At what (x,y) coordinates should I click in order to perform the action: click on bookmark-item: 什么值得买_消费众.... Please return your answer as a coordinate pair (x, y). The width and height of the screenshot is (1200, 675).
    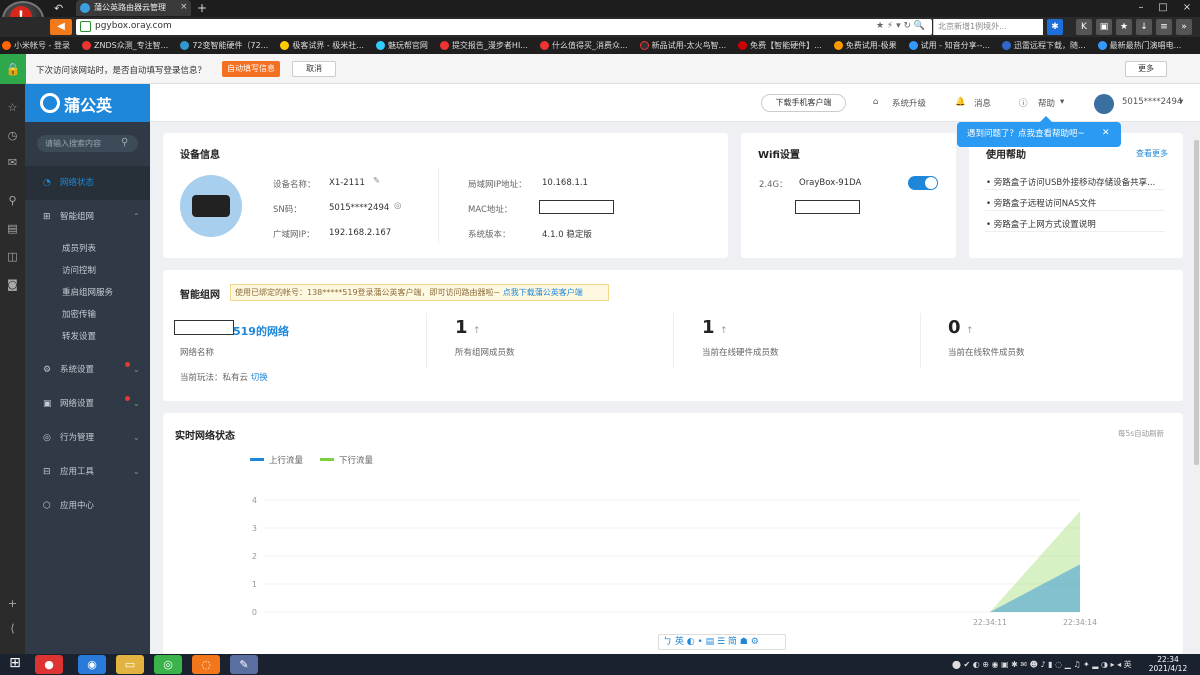
    Looking at the image, I should click on (583, 45).